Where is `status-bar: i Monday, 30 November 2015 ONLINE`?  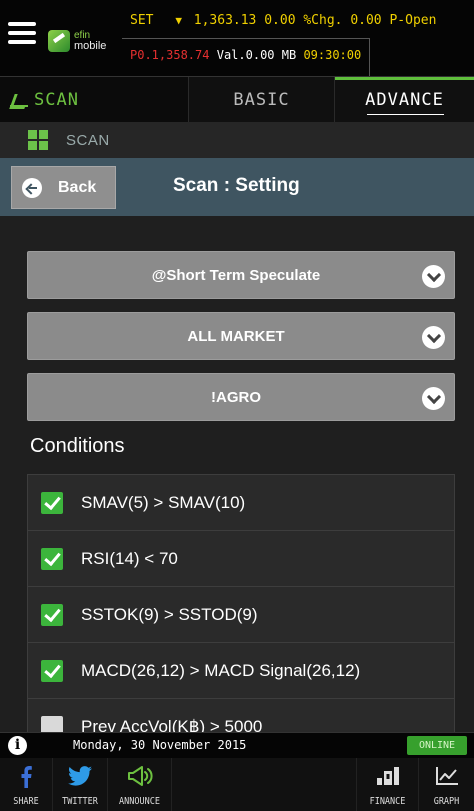
status-bar: i Monday, 30 November 2015 ONLINE is located at coordinates (237, 745).